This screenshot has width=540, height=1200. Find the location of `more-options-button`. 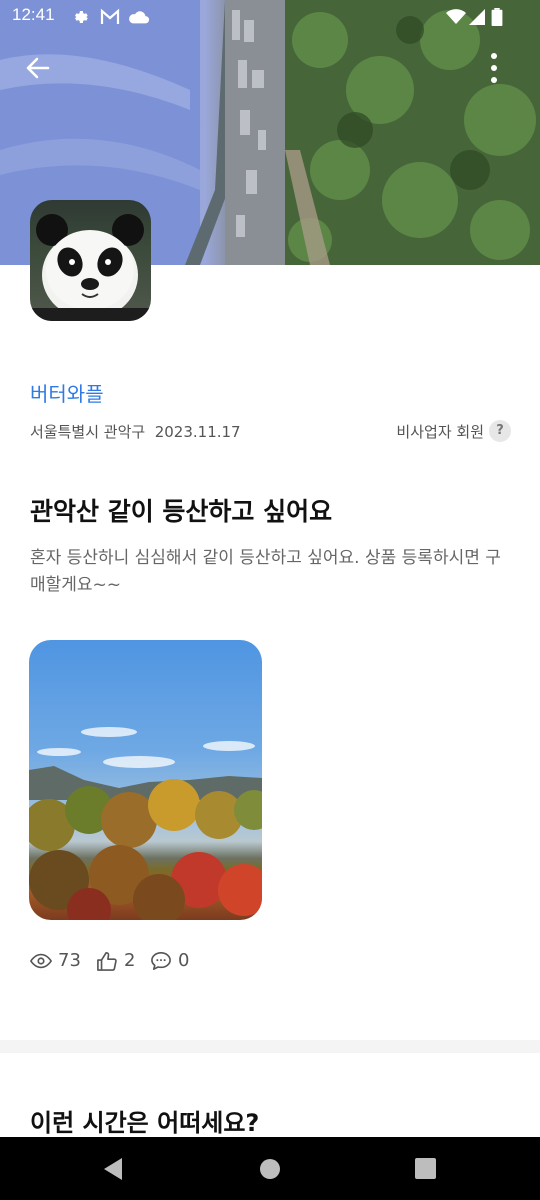

more-options-button is located at coordinates (494, 68).